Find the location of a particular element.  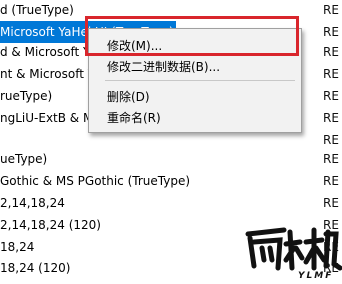

row-label: rueType) is located at coordinates (26, 96).